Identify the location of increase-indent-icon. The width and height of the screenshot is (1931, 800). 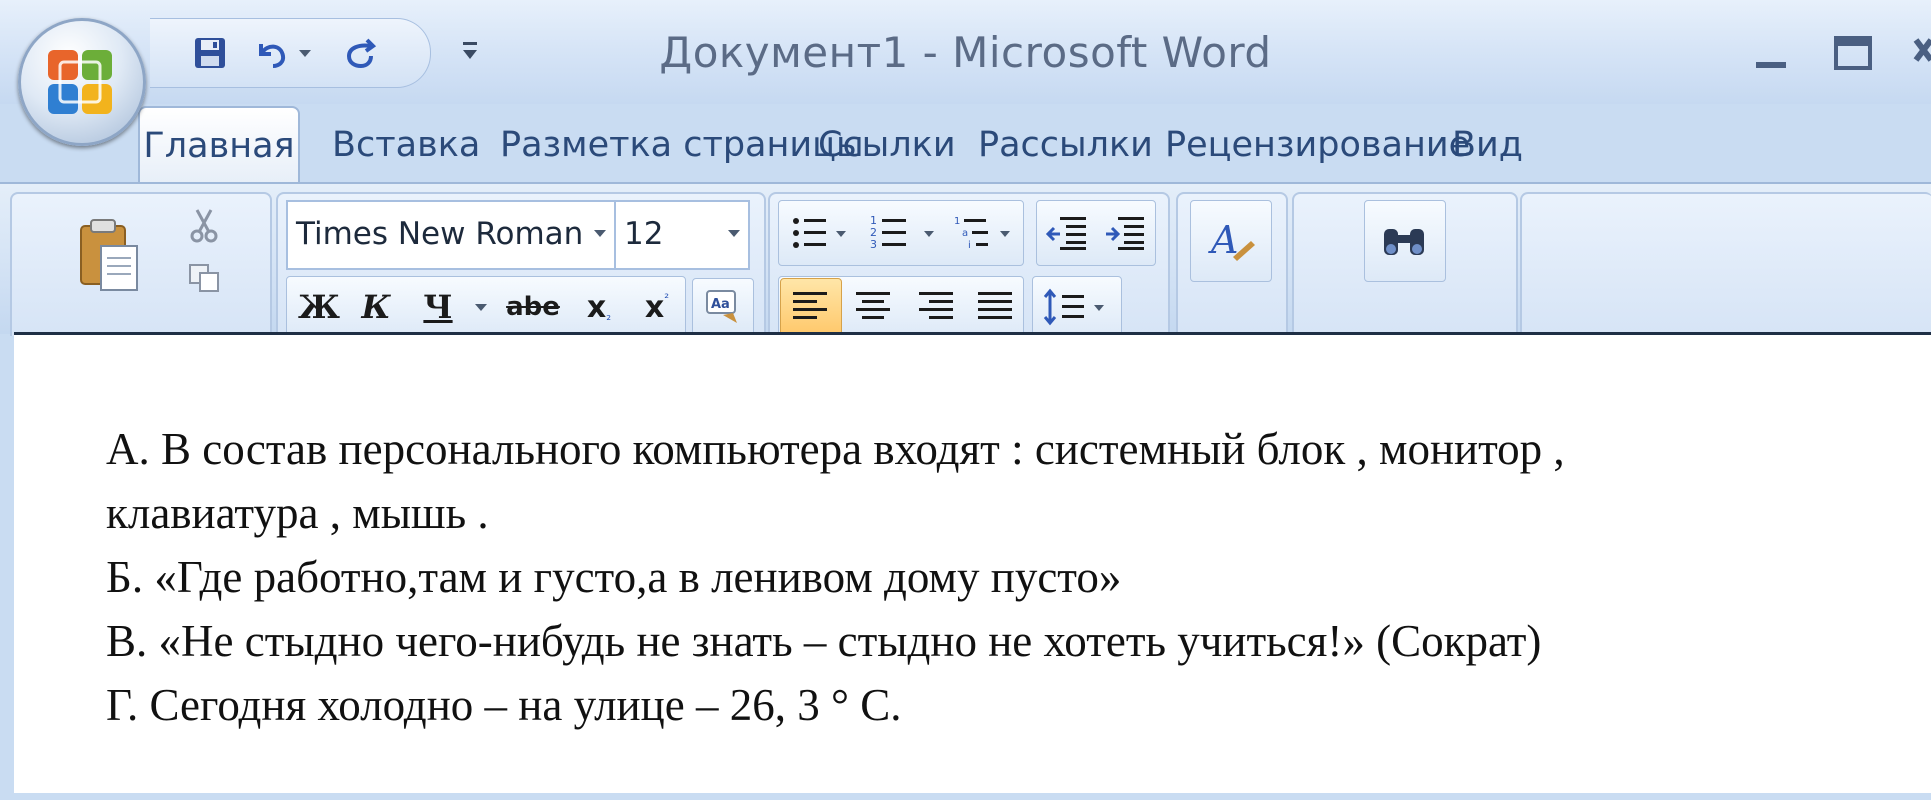
(1125, 233).